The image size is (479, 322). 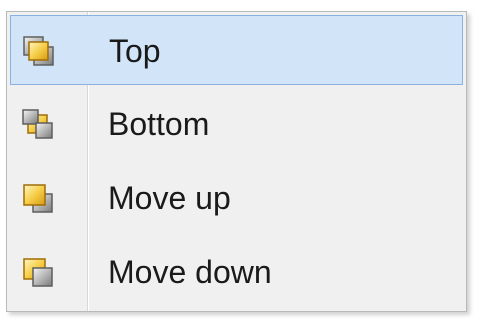 I want to click on bring-to-front-icon, so click(x=39, y=51).